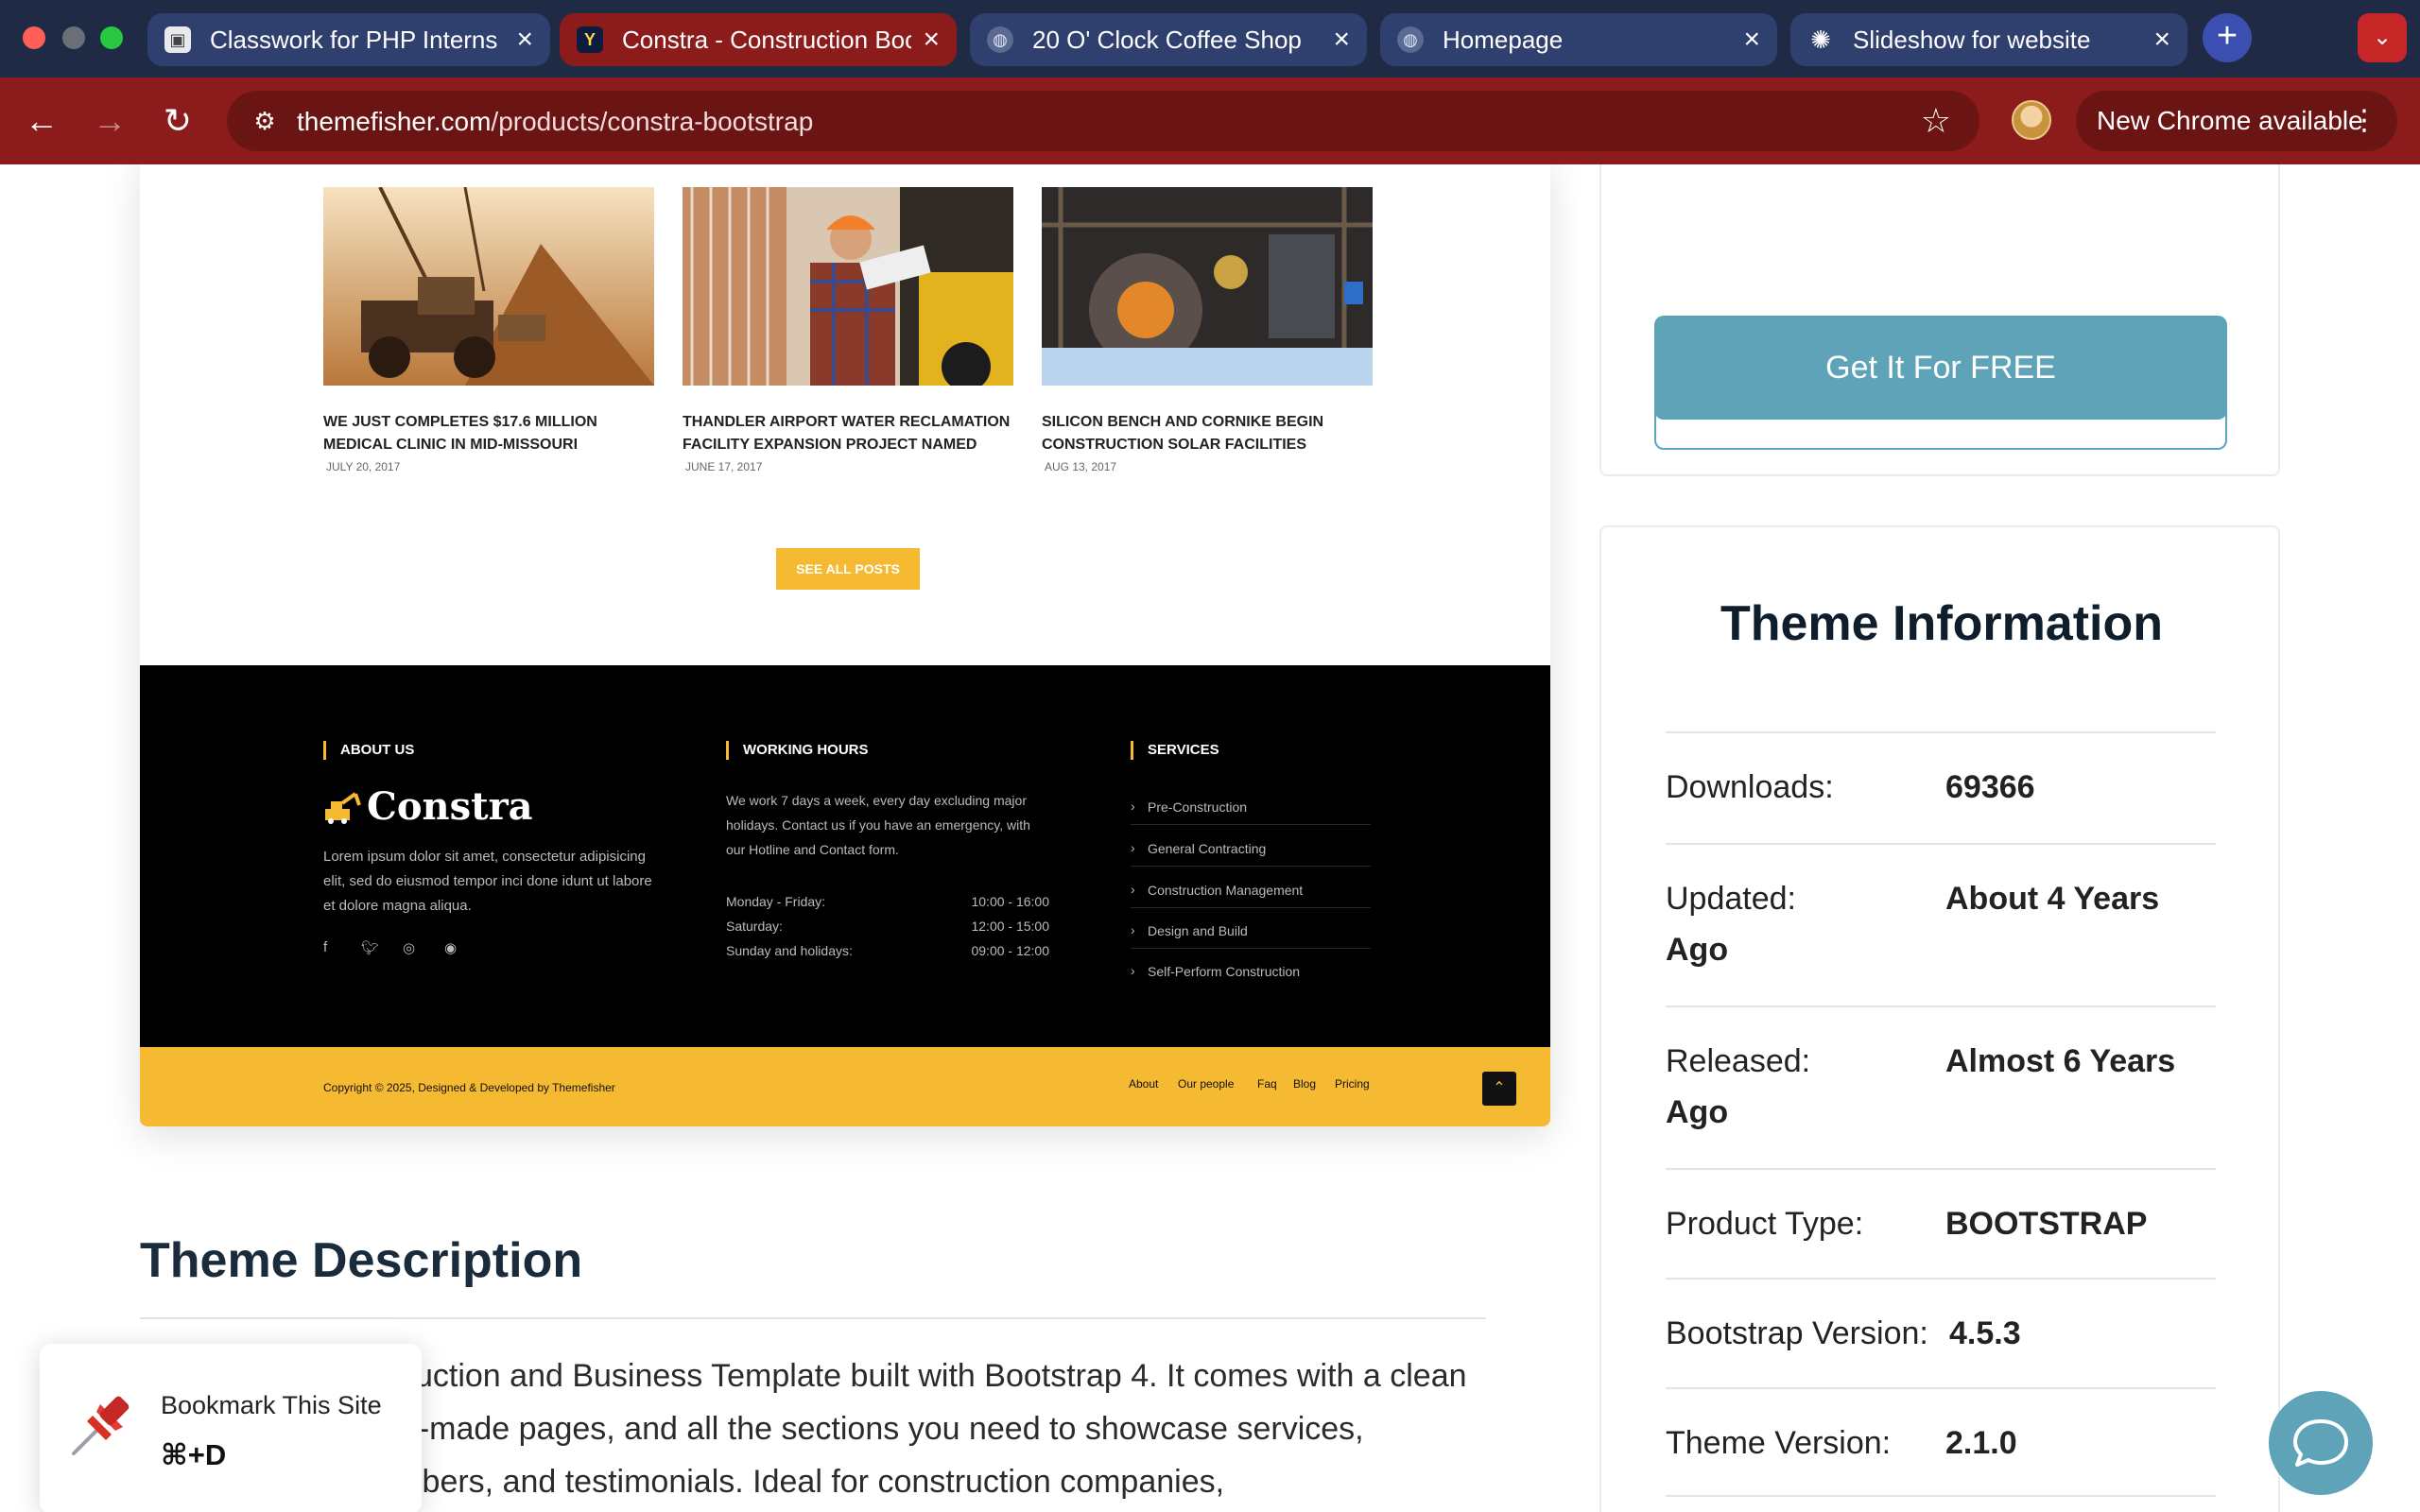 The height and width of the screenshot is (1512, 2420). What do you see at coordinates (1010, 950) in the screenshot?
I see `hours-time: 09:00 - 12:00` at bounding box center [1010, 950].